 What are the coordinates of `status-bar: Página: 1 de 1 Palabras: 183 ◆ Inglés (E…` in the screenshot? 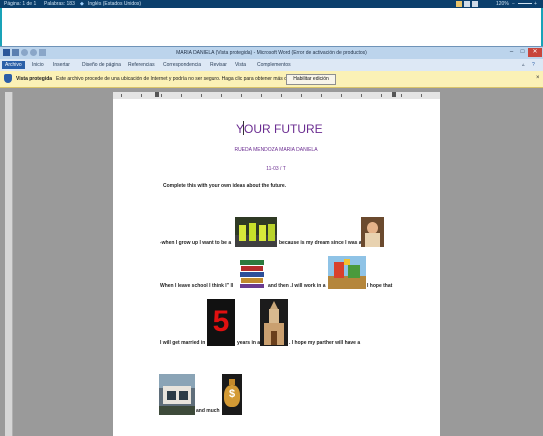 It's located at (271, 4).